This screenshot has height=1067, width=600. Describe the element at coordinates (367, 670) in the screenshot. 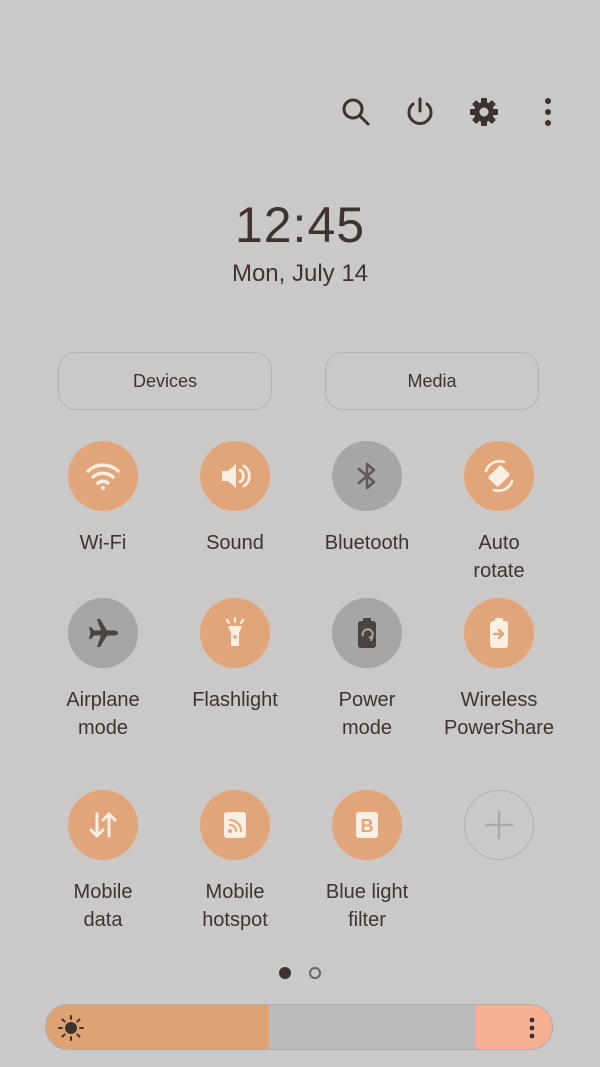

I see `tile-power-mode: Power mode` at that location.